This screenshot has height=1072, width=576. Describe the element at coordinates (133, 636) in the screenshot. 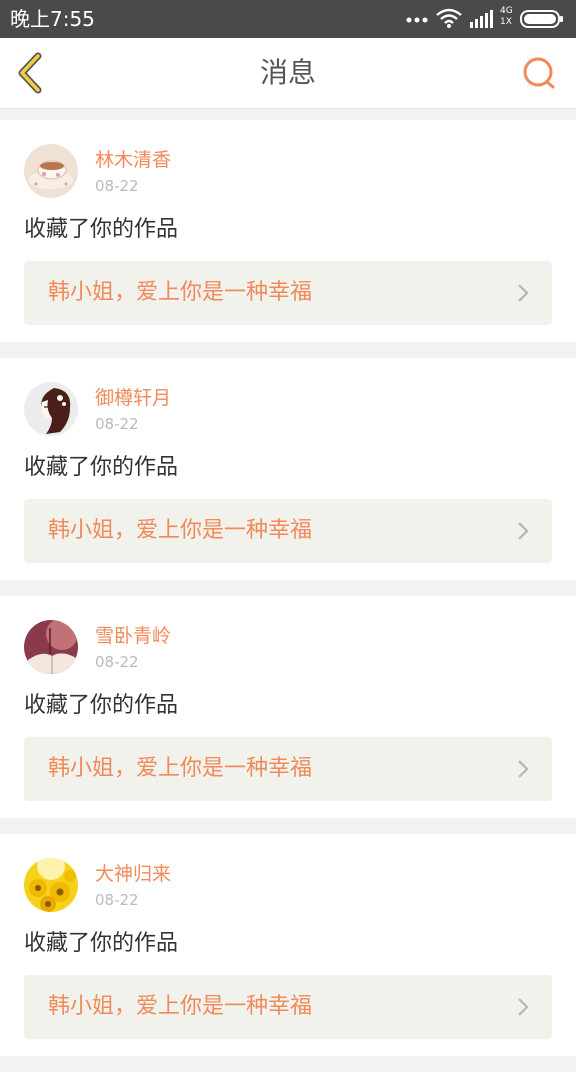

I see `username: 雪卧青岭` at that location.